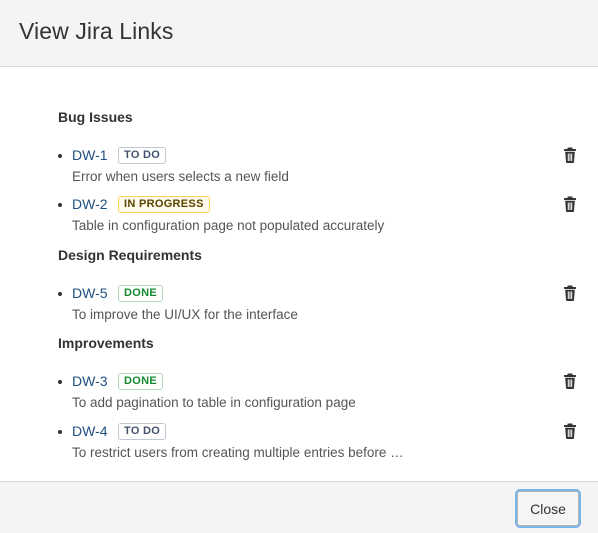 The width and height of the screenshot is (598, 533). I want to click on issue-key-link: DW-5, so click(90, 293).